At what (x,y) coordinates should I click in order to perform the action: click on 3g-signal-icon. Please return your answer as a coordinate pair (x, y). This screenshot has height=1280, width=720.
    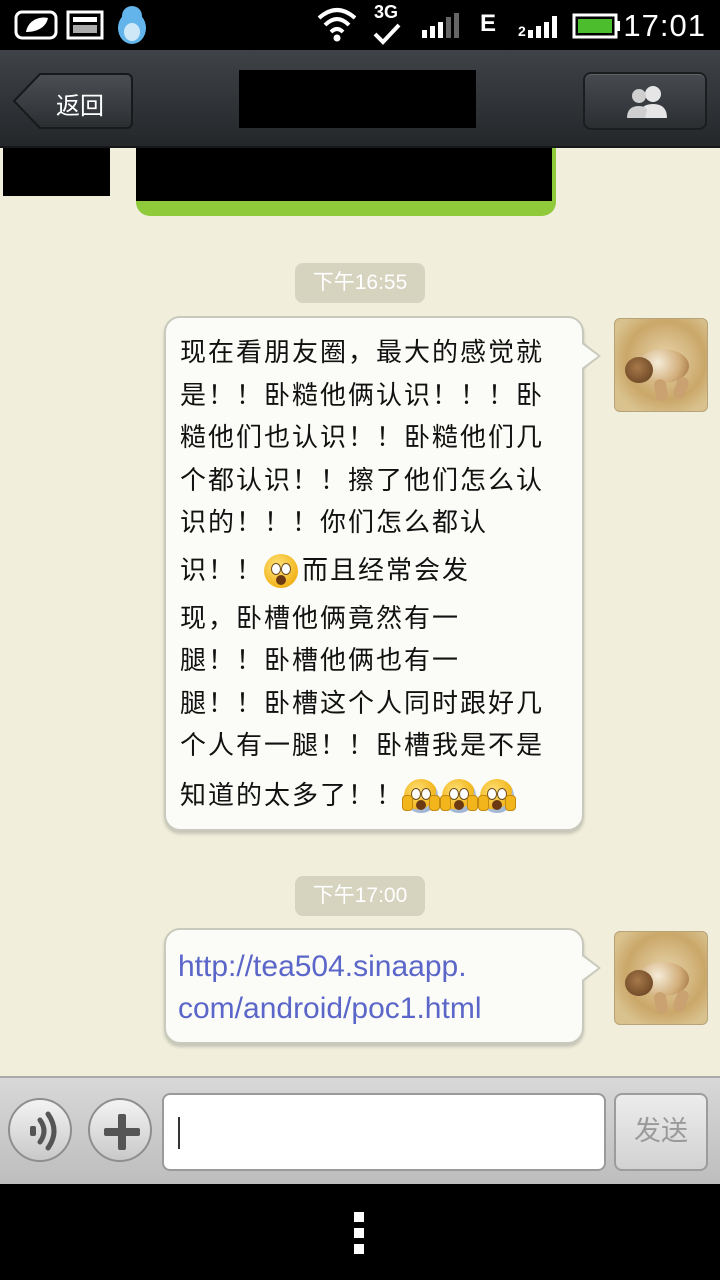
    Looking at the image, I should click on (387, 34).